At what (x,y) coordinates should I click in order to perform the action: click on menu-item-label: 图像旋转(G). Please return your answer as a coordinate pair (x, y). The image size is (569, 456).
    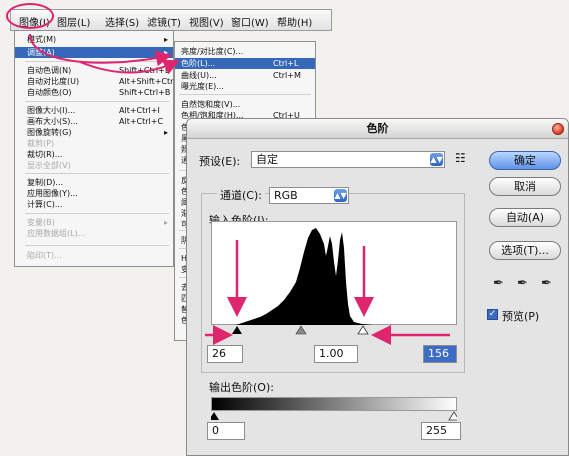
    Looking at the image, I should click on (49, 132).